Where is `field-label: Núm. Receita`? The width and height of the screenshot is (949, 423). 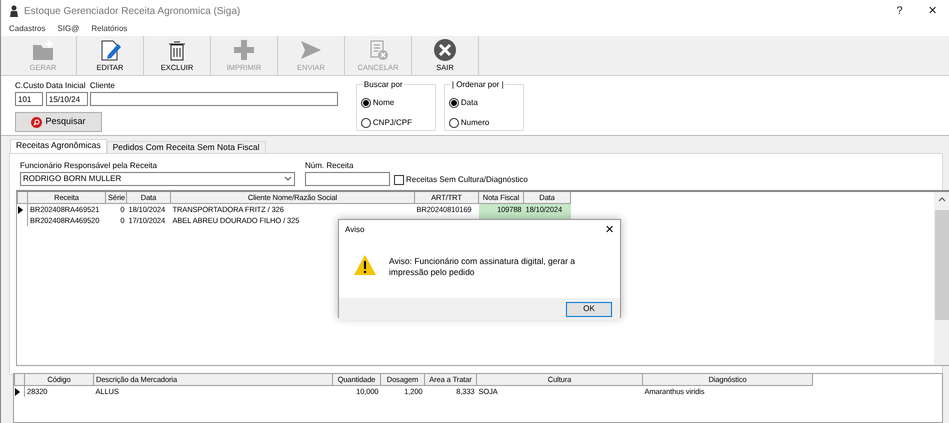
field-label: Núm. Receita is located at coordinates (329, 166).